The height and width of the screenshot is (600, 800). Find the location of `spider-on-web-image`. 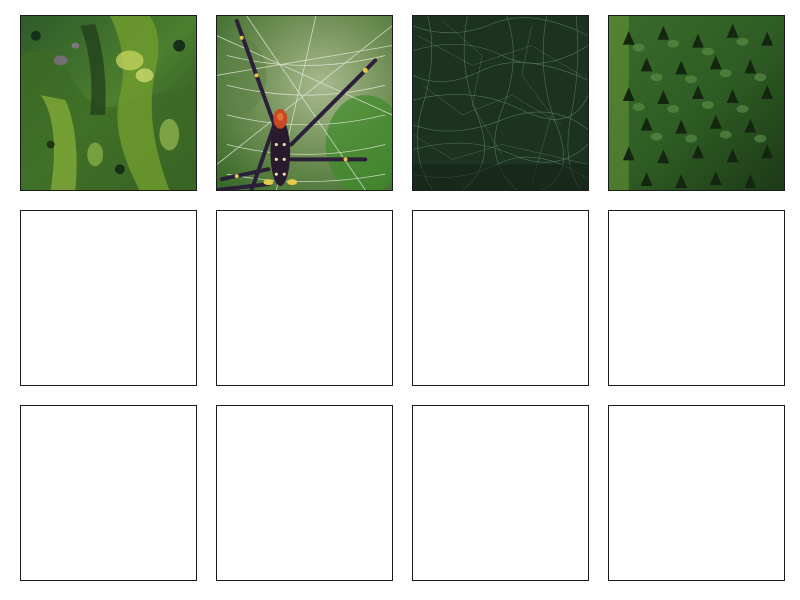

spider-on-web-image is located at coordinates (304, 103).